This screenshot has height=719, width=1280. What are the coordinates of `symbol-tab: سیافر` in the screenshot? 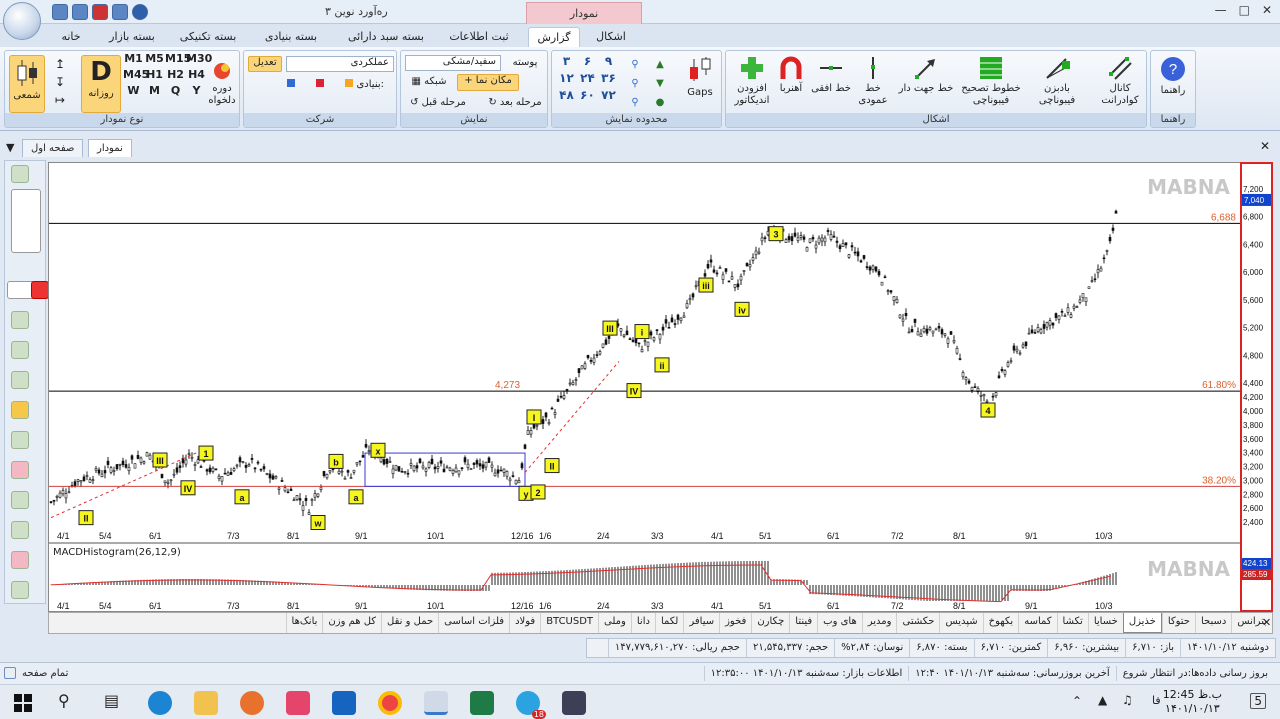 It's located at (701, 623).